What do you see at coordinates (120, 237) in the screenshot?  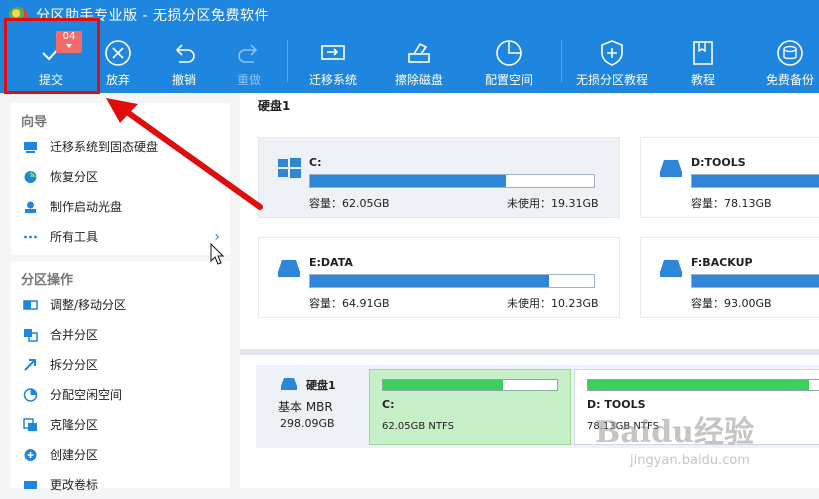 I see `guide-item-all-tools: 所有工具 ›` at bounding box center [120, 237].